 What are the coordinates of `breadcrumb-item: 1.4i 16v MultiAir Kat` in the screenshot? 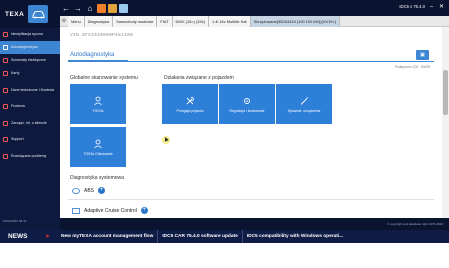 It's located at (230, 21).